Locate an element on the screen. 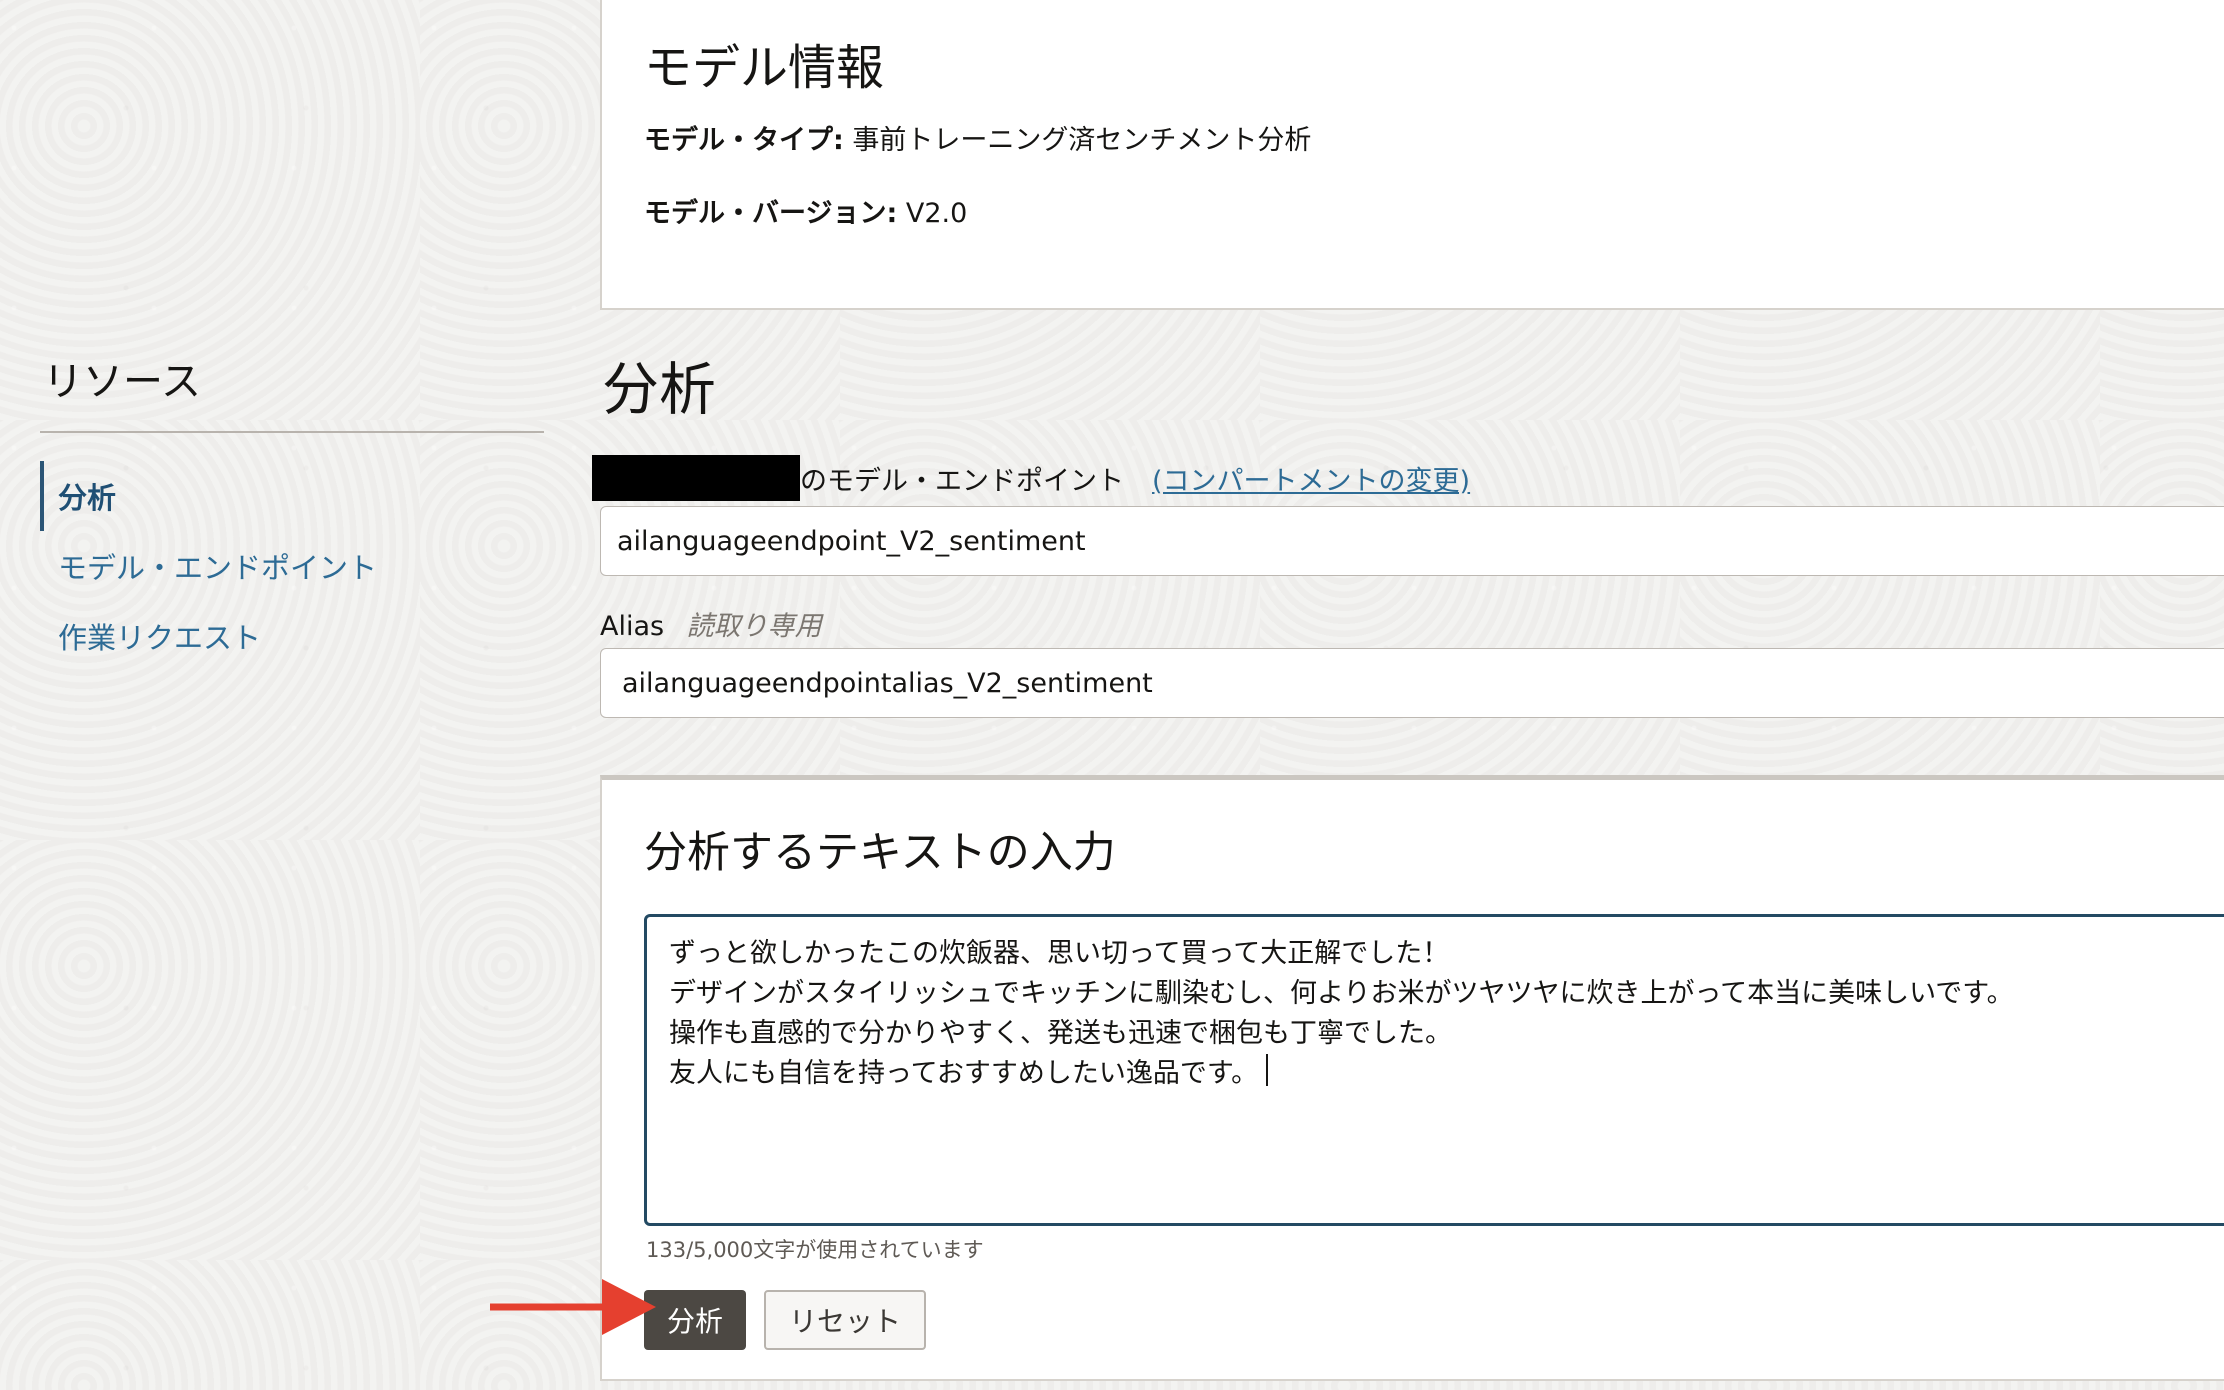  model-version-value: V2.0 is located at coordinates (936, 213).